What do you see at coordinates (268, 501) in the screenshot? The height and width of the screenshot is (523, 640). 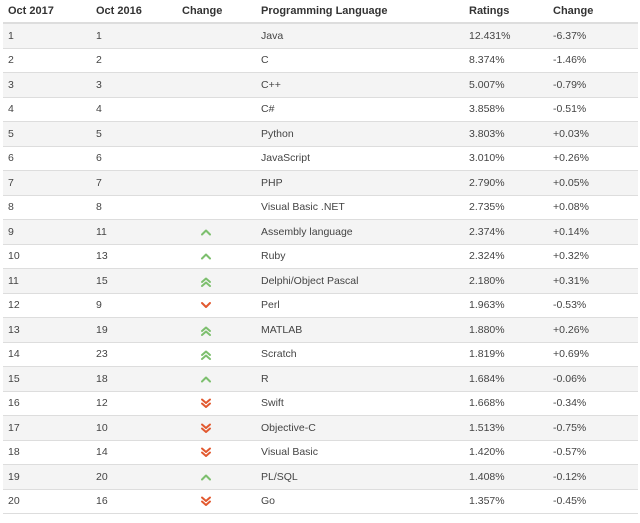 I see `language-name: Go` at bounding box center [268, 501].